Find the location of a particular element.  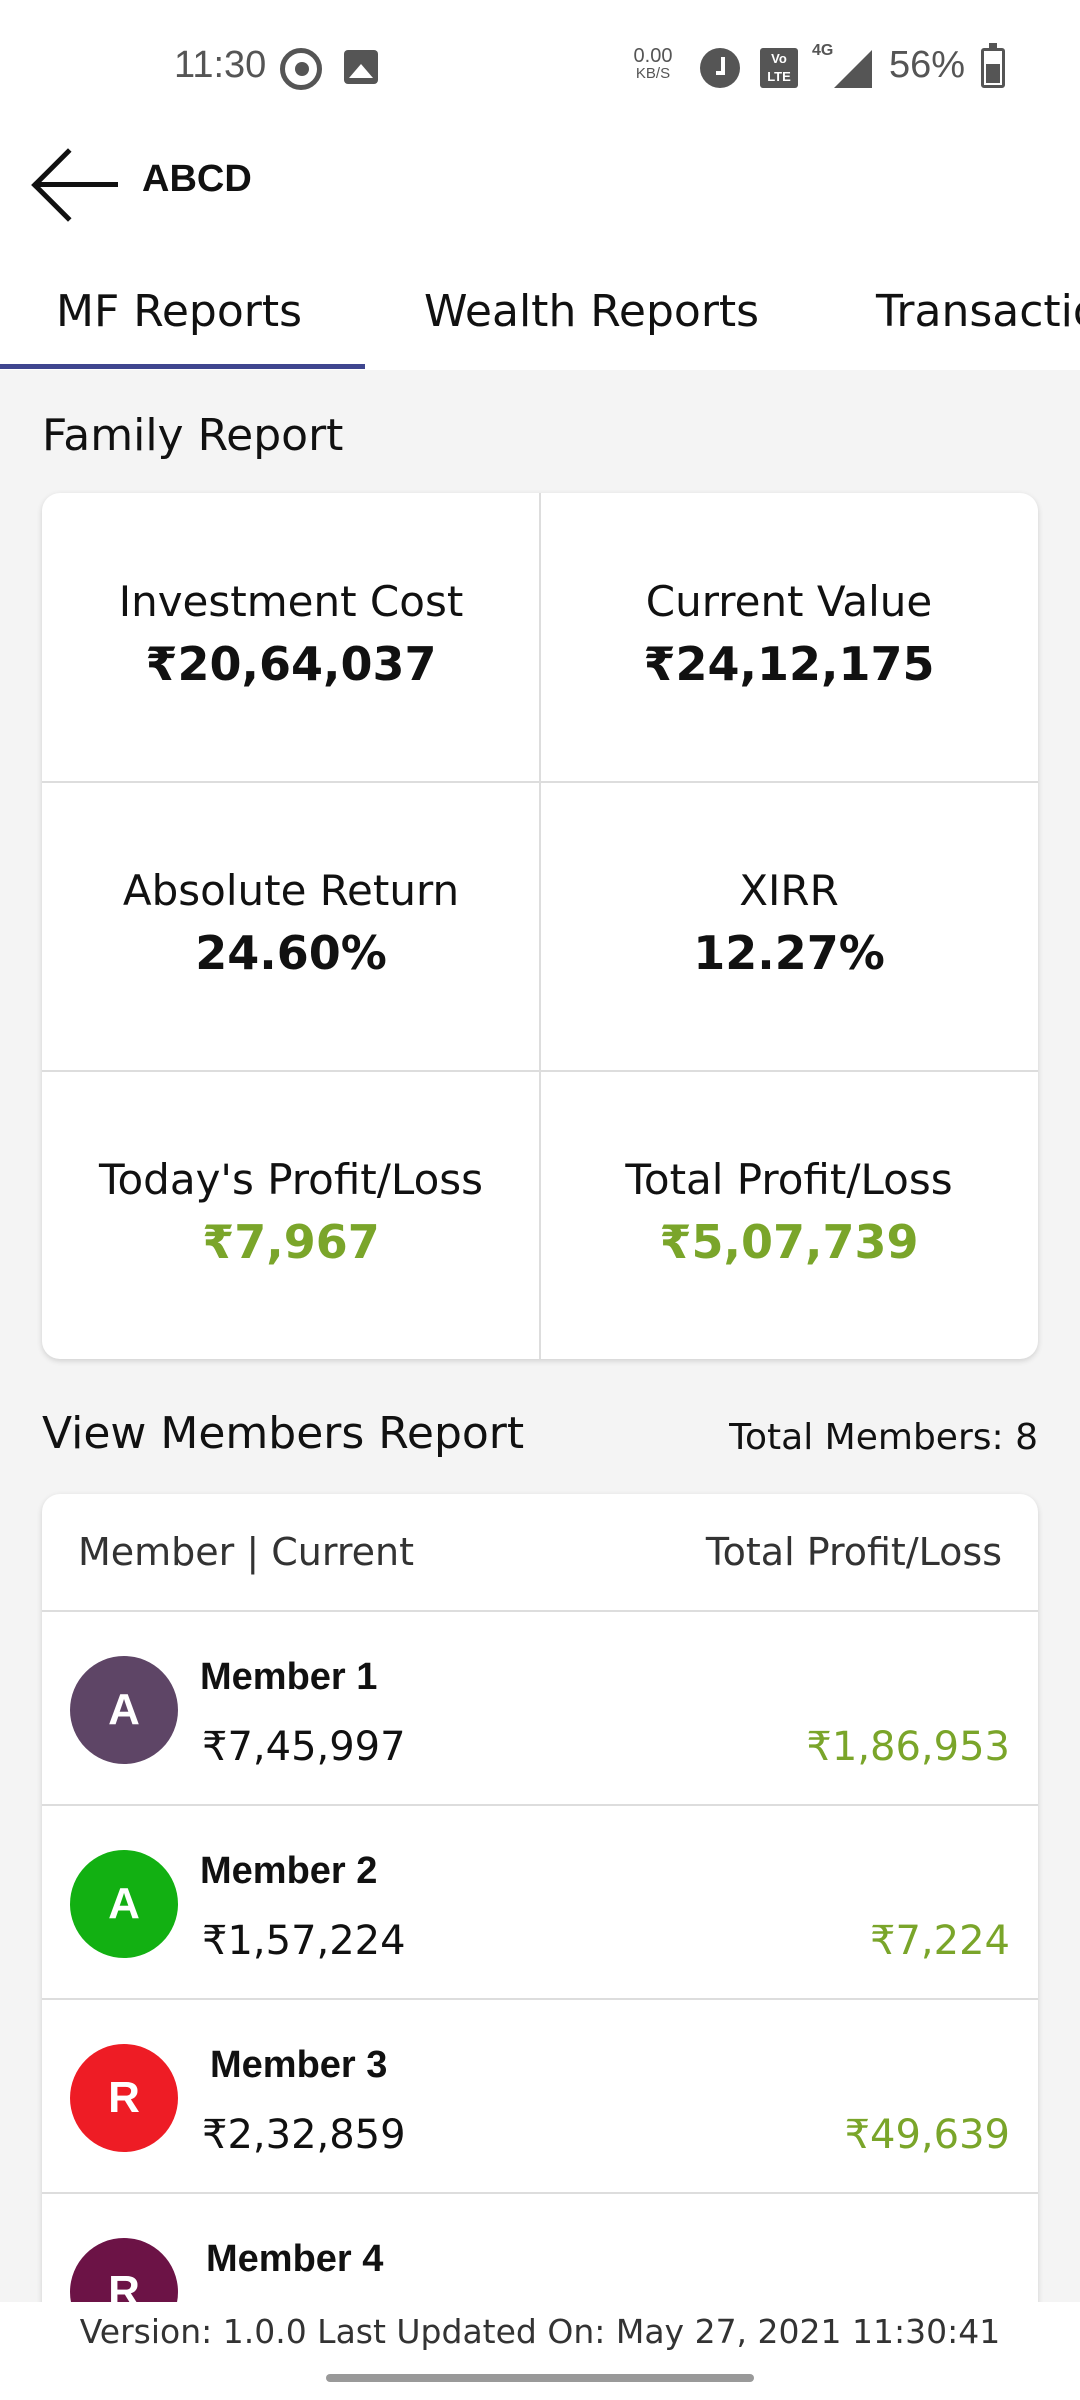

active-tab-indicator is located at coordinates (182, 366).